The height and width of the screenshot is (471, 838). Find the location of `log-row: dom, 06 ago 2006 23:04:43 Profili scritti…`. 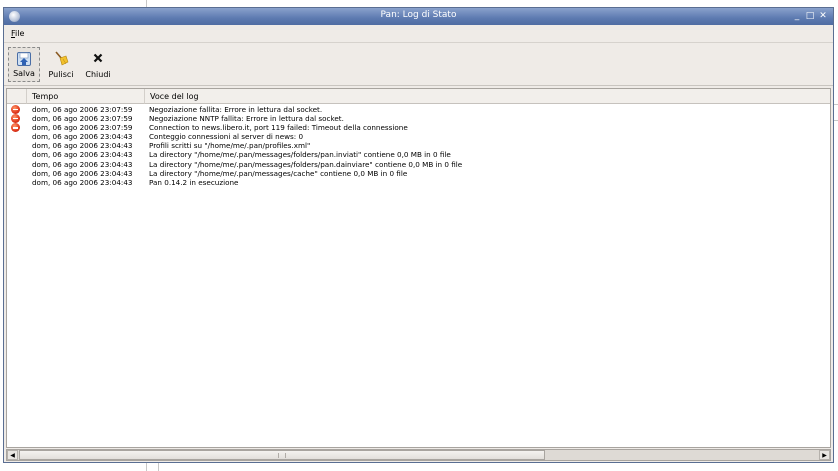

log-row: dom, 06 ago 2006 23:04:43 Profili scritti… is located at coordinates (418, 145).